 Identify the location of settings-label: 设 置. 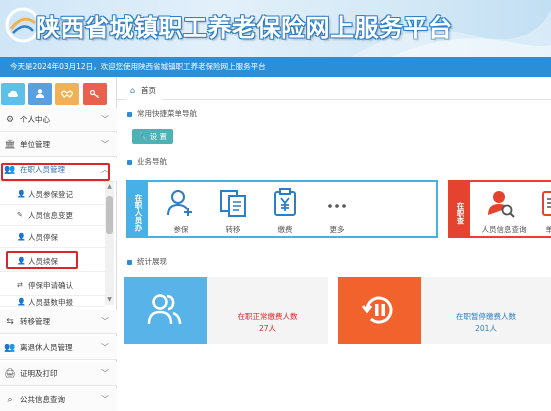
(158, 136).